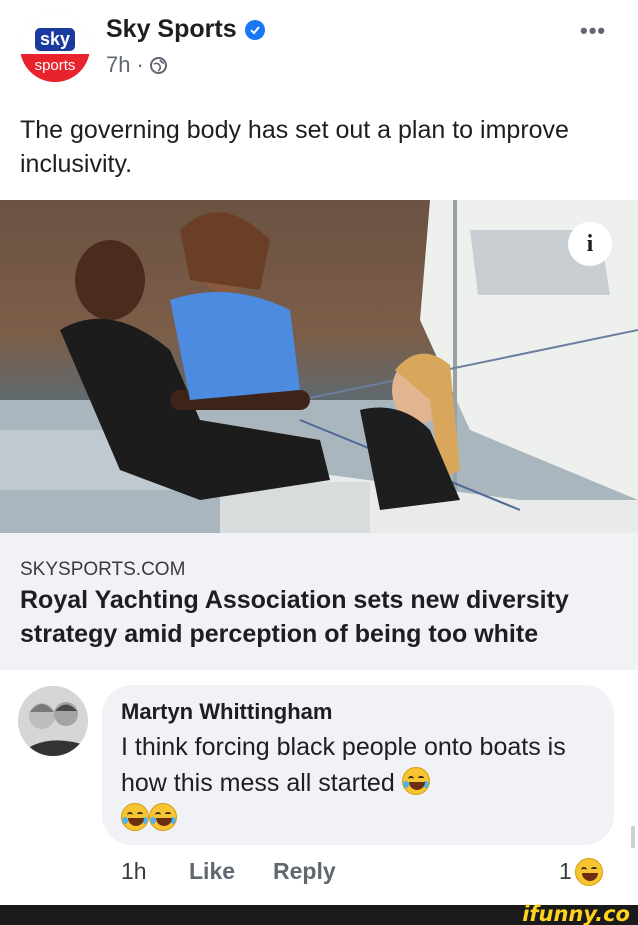 The width and height of the screenshot is (638, 925). Describe the element at coordinates (118, 65) in the screenshot. I see `post-time: 7h` at that location.